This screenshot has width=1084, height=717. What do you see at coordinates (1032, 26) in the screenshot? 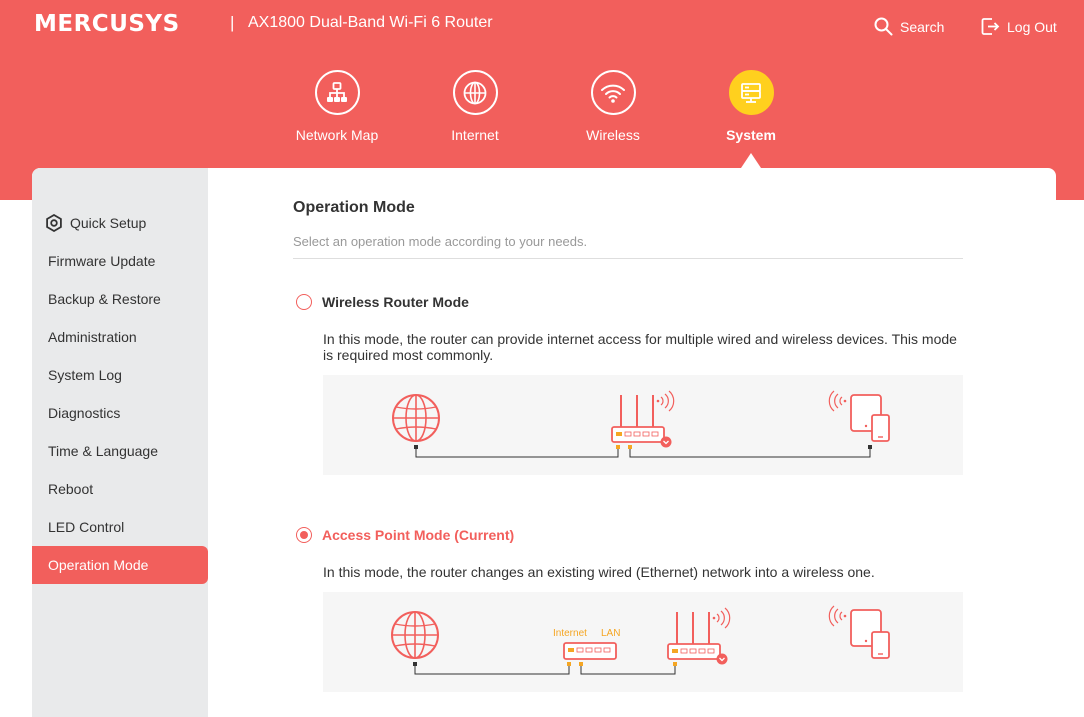
I see `logout-label: Log Out` at bounding box center [1032, 26].